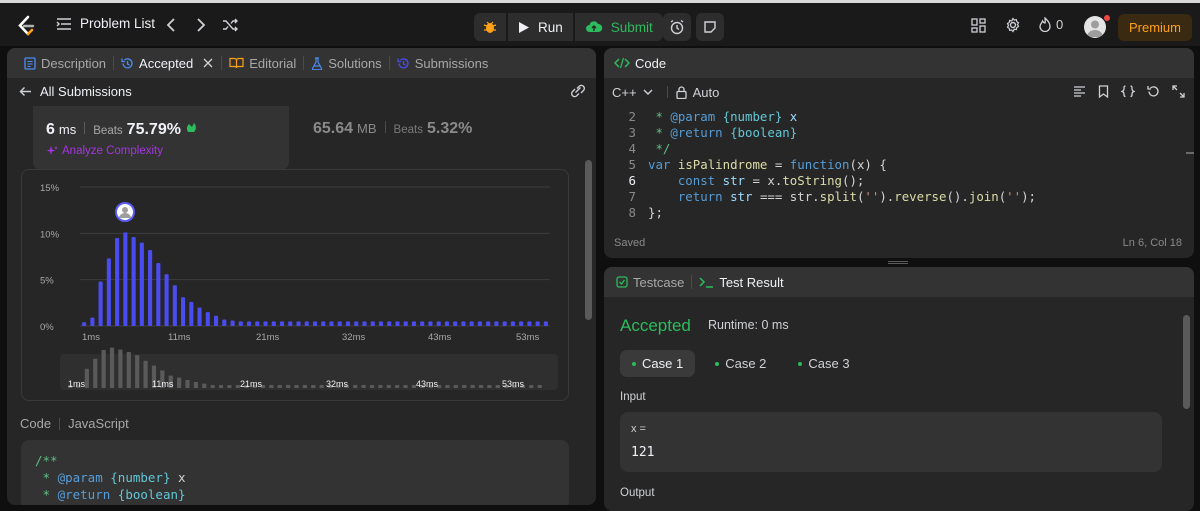 The height and width of the screenshot is (511, 1200). Describe the element at coordinates (652, 282) in the screenshot. I see `tab-testcase: Testcase` at that location.